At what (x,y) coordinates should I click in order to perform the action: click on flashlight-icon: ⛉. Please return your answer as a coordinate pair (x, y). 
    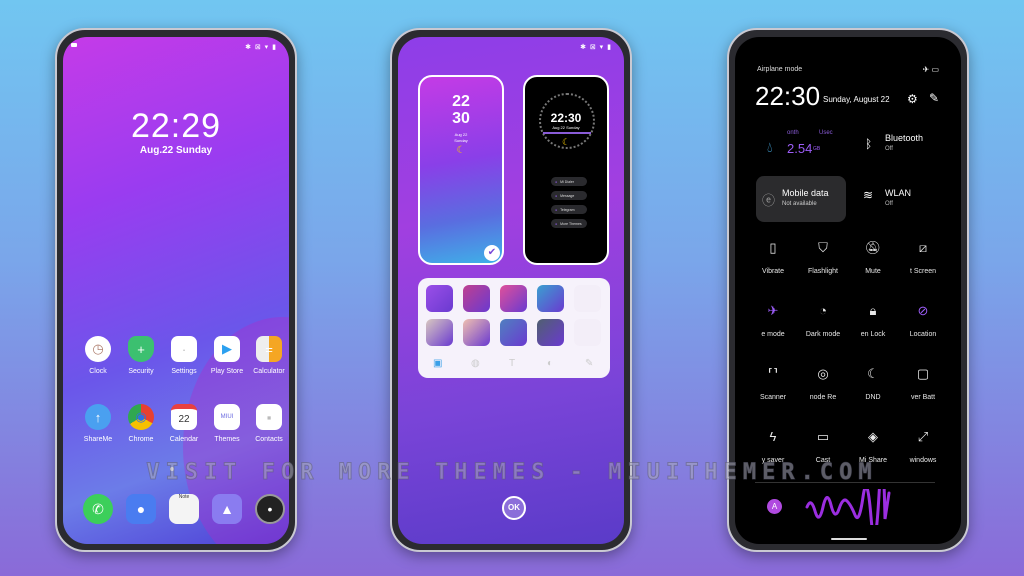
    Looking at the image, I should click on (823, 247).